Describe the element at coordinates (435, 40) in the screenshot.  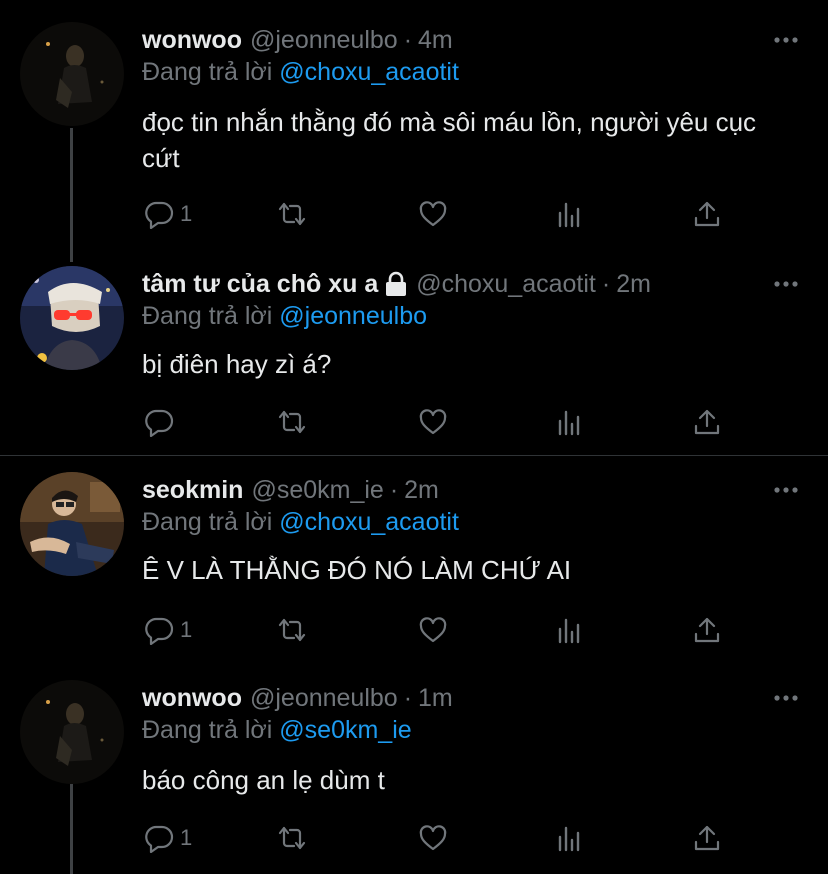
I see `timestamp: 4m` at that location.